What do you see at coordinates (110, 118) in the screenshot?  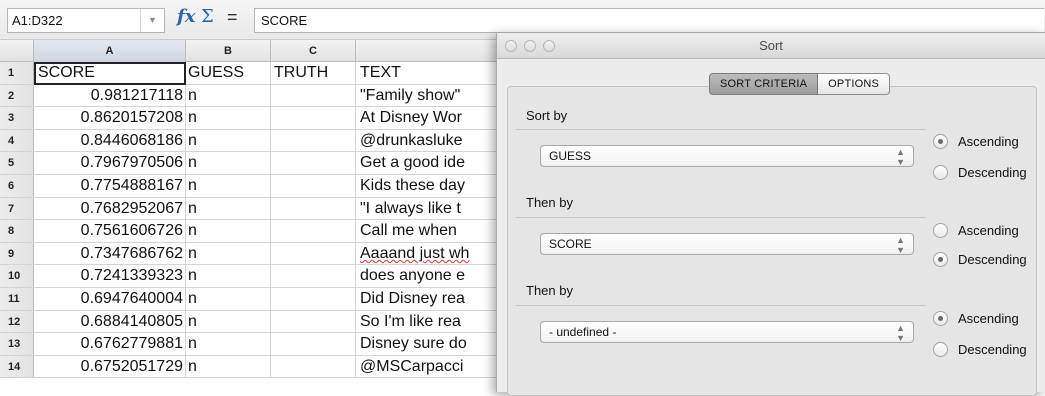 I see `cell: 0.8620157208` at bounding box center [110, 118].